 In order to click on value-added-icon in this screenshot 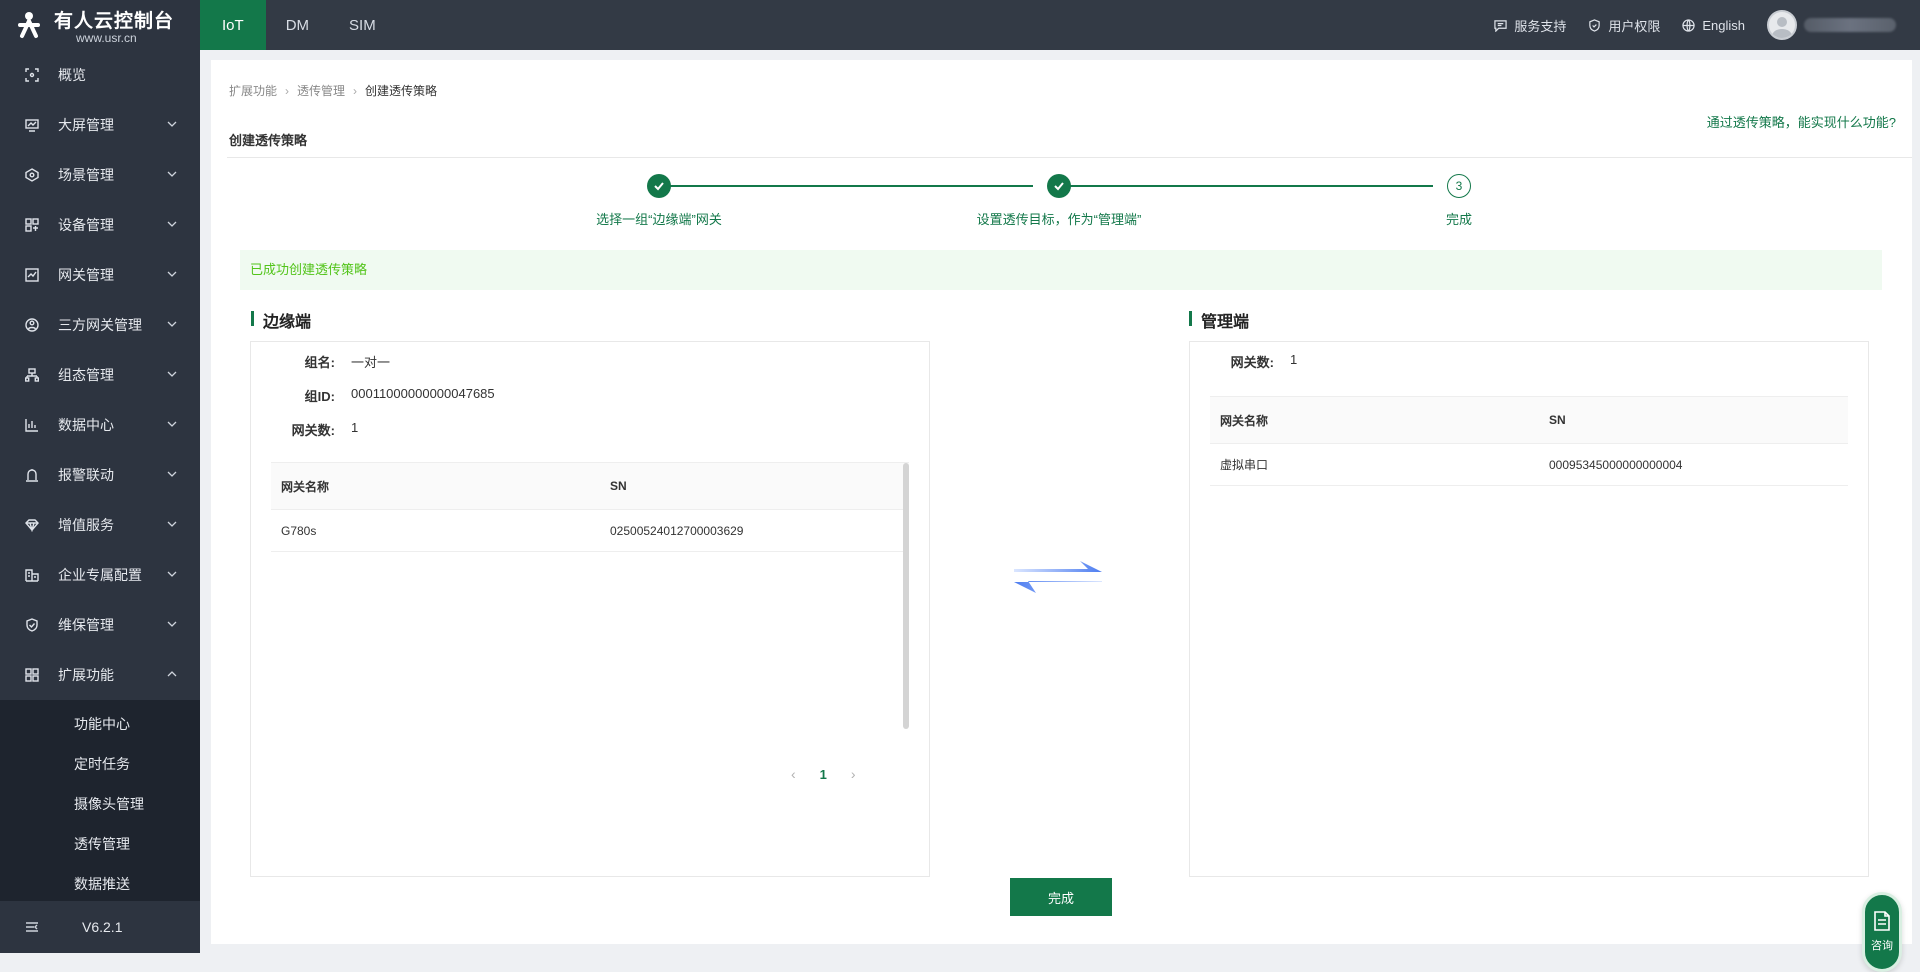, I will do `click(32, 525)`.